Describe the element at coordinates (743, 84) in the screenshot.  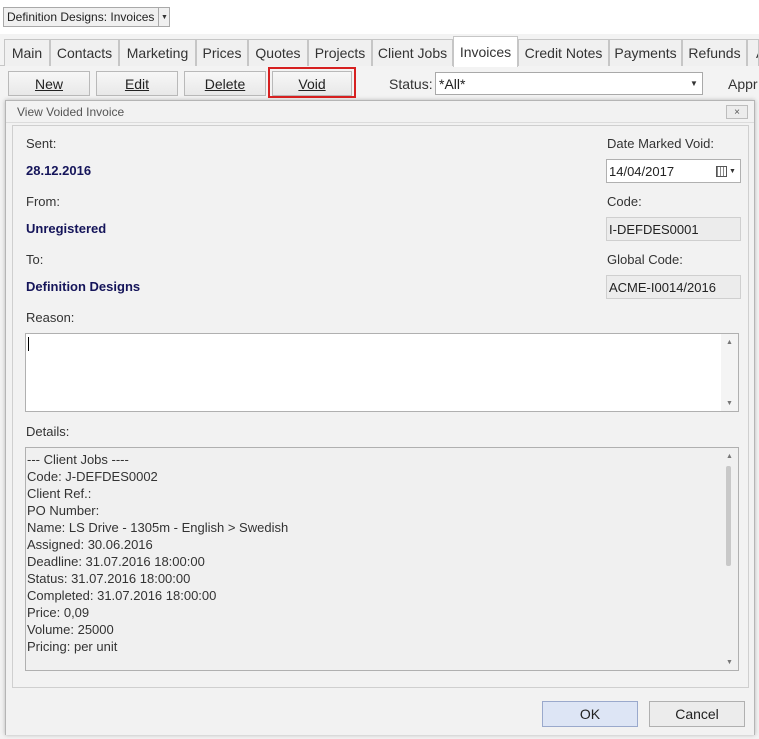
I see `approval-label: Appr` at that location.